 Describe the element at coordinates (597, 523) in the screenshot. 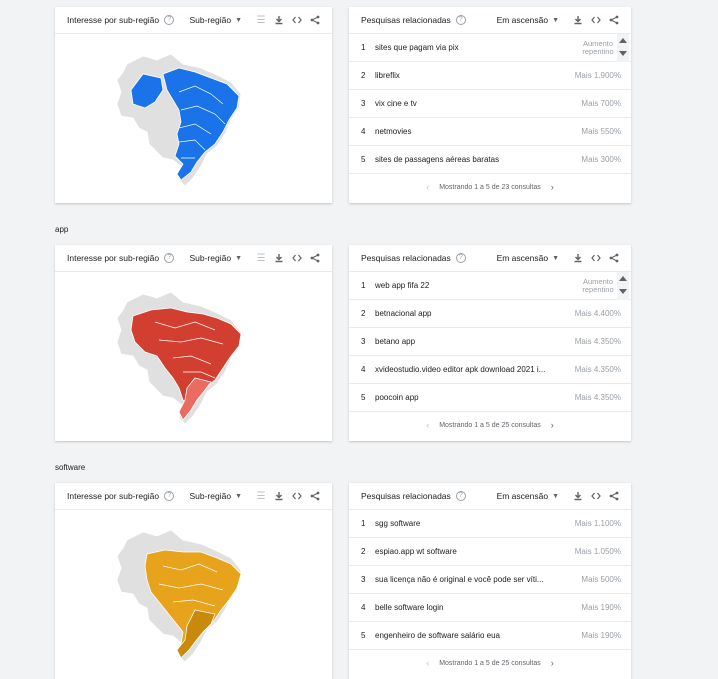

I see `row-value: Mais 1.100%` at that location.